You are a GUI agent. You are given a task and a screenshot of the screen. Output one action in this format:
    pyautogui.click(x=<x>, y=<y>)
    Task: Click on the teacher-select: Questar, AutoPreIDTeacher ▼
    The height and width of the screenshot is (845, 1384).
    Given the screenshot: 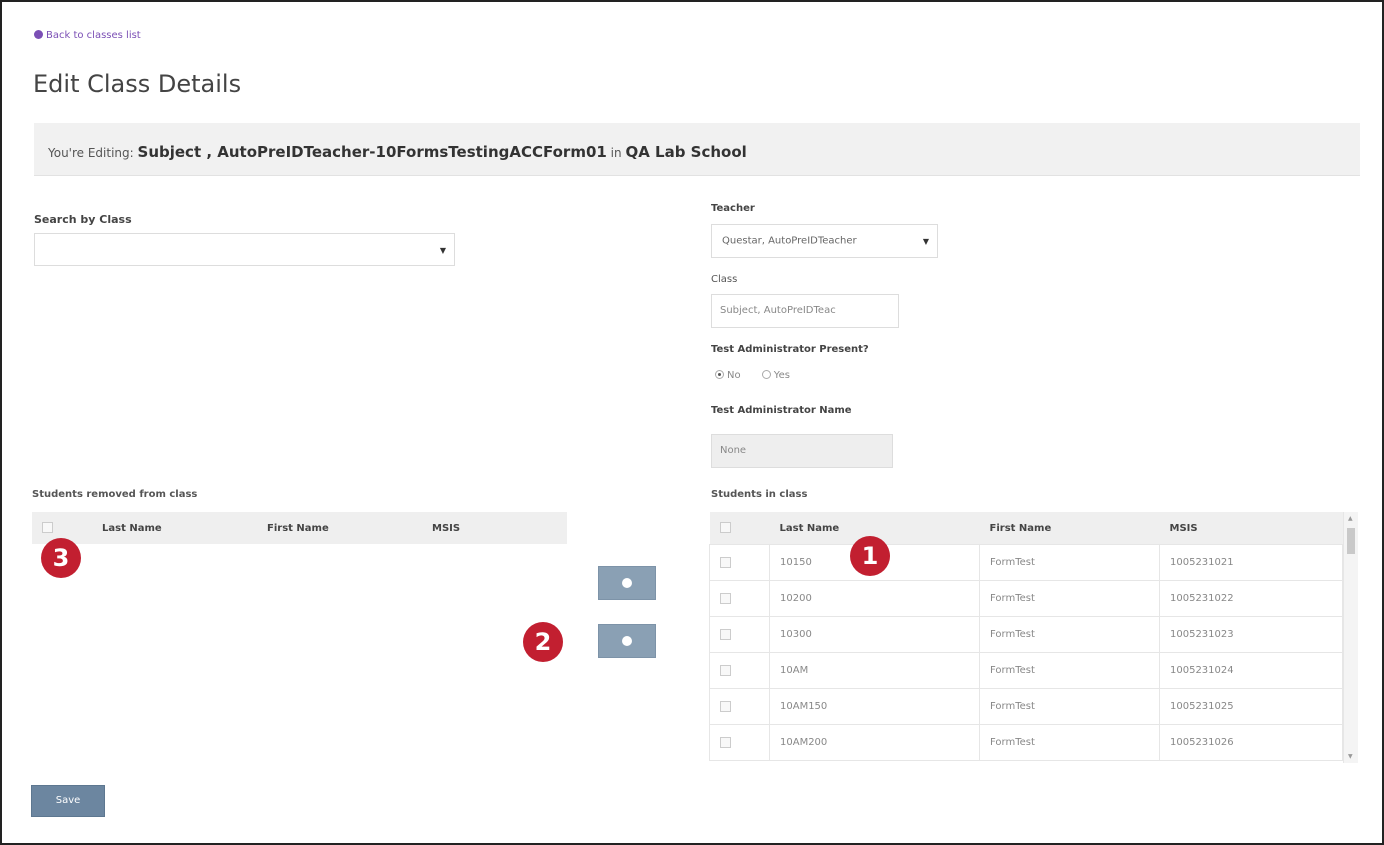 What is the action you would take?
    pyautogui.click(x=824, y=241)
    